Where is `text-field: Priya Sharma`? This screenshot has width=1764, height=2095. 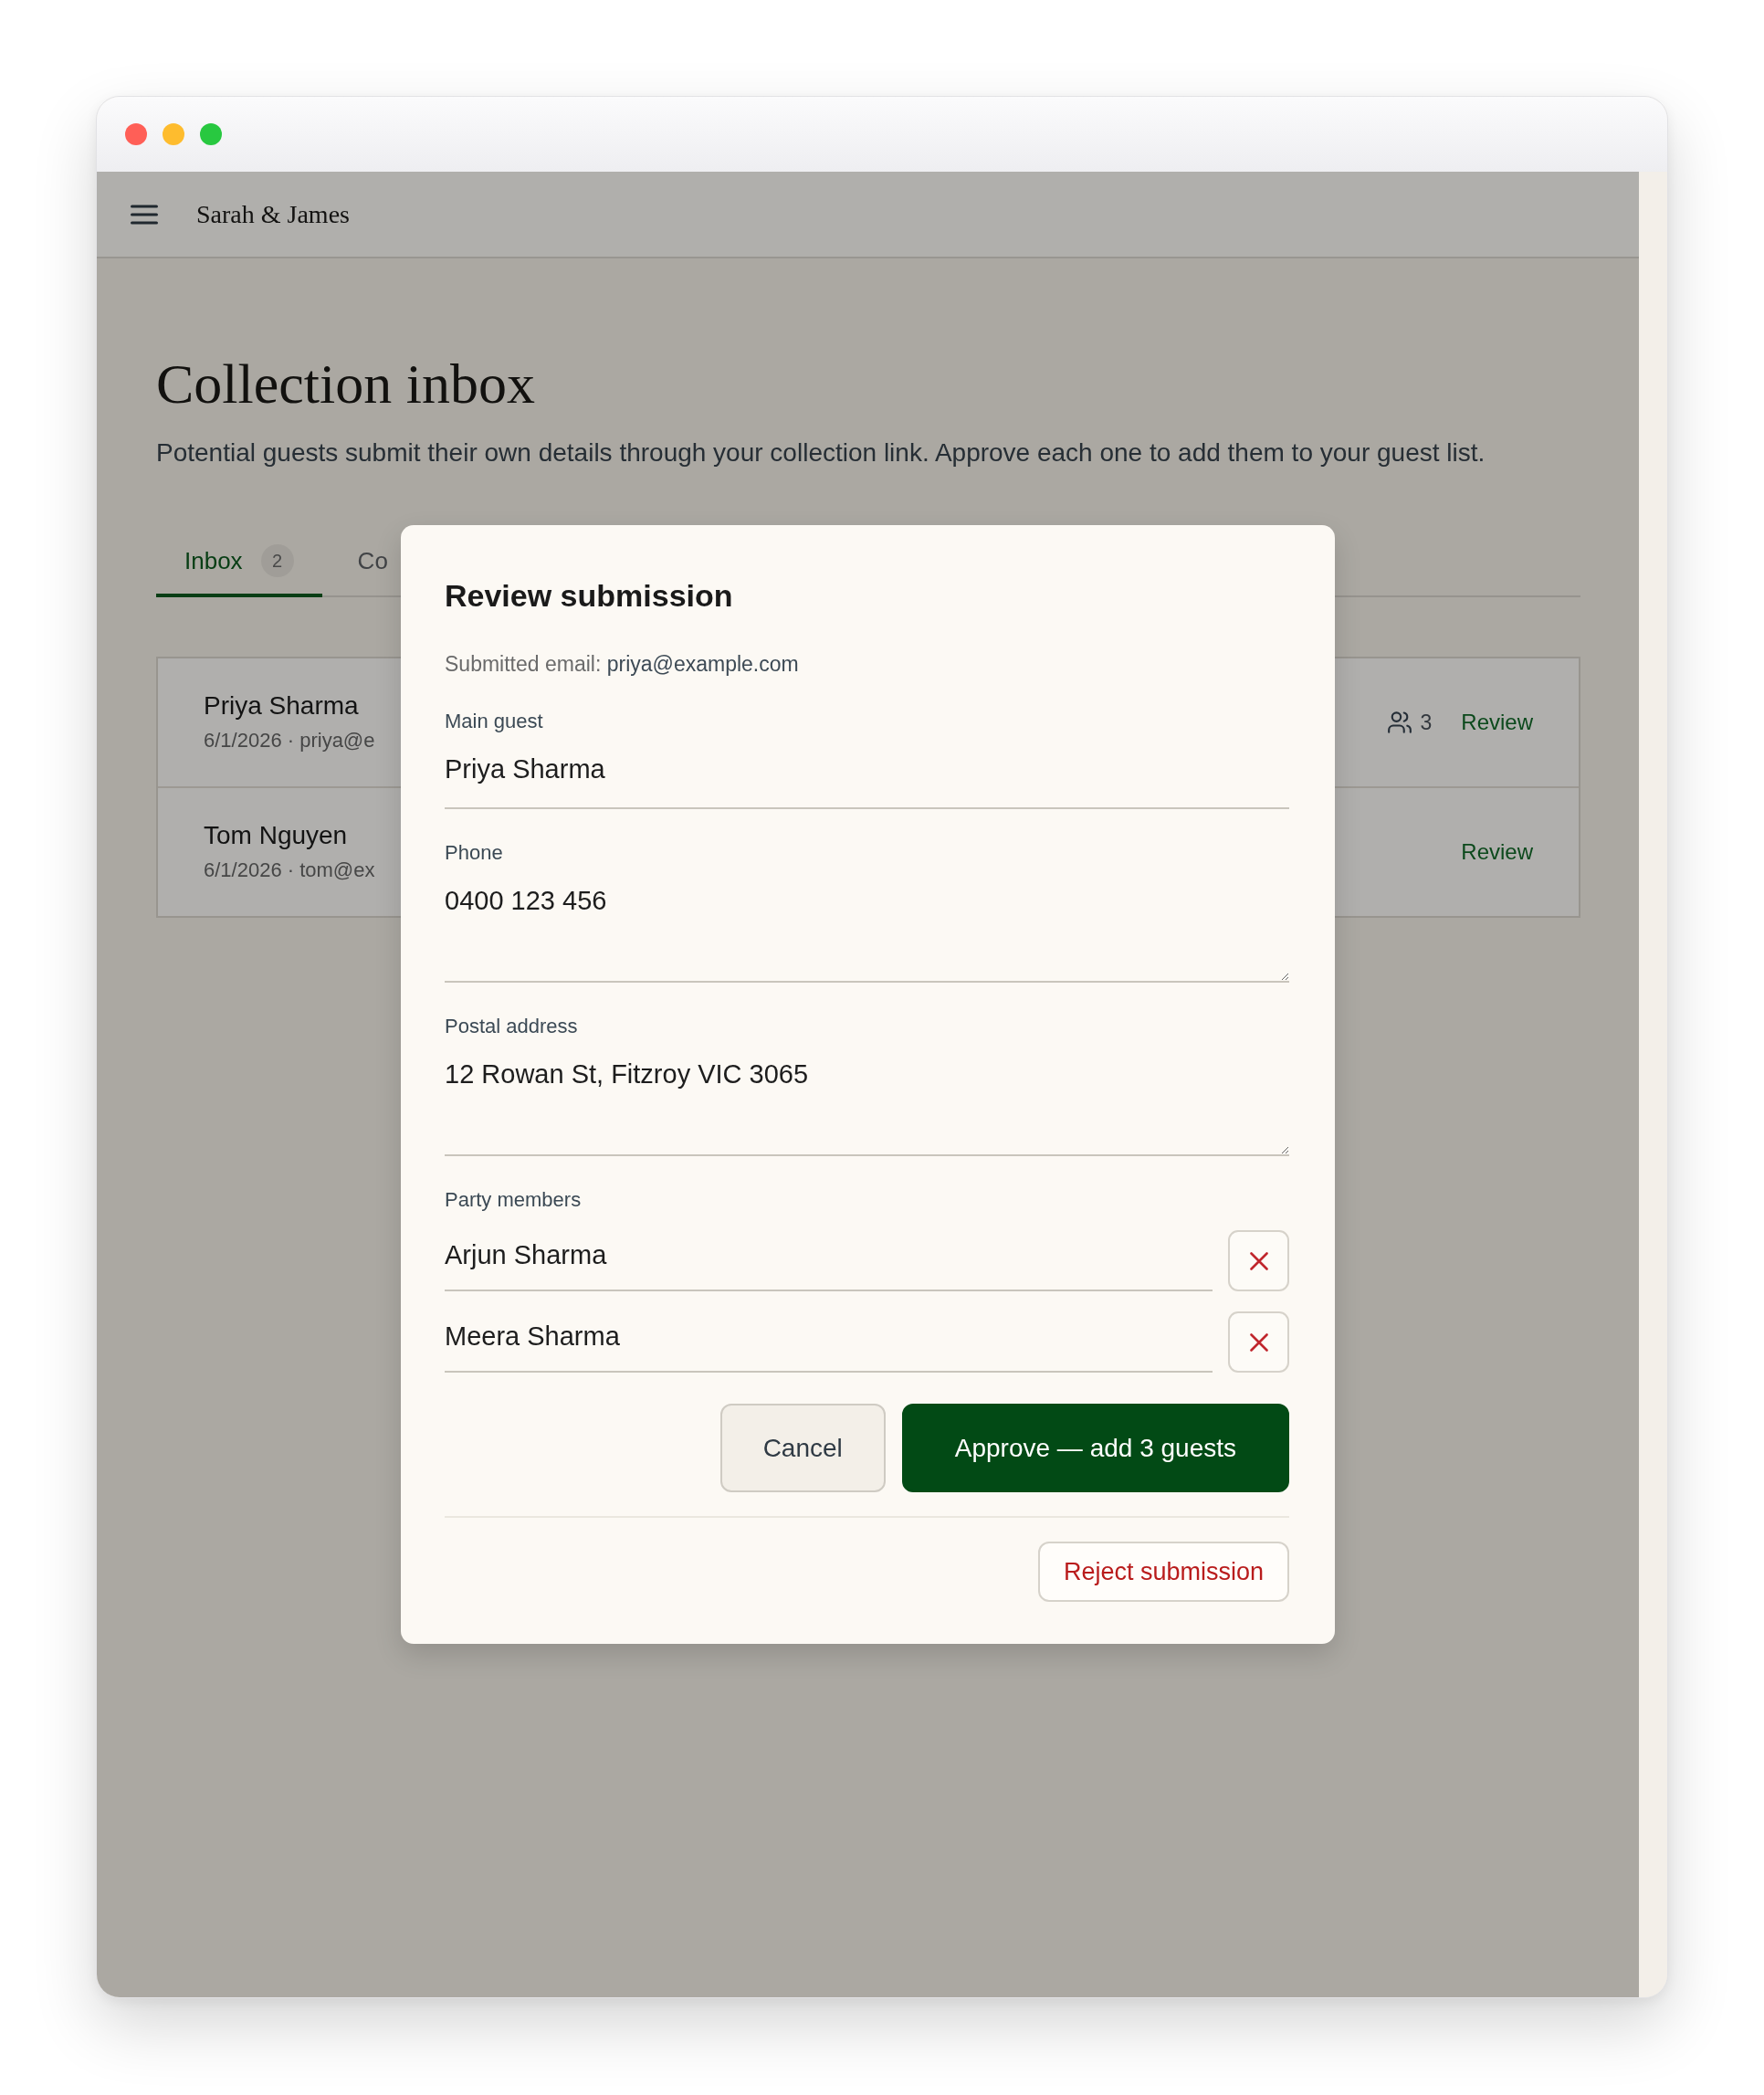
text-field: Priya Sharma is located at coordinates (867, 776).